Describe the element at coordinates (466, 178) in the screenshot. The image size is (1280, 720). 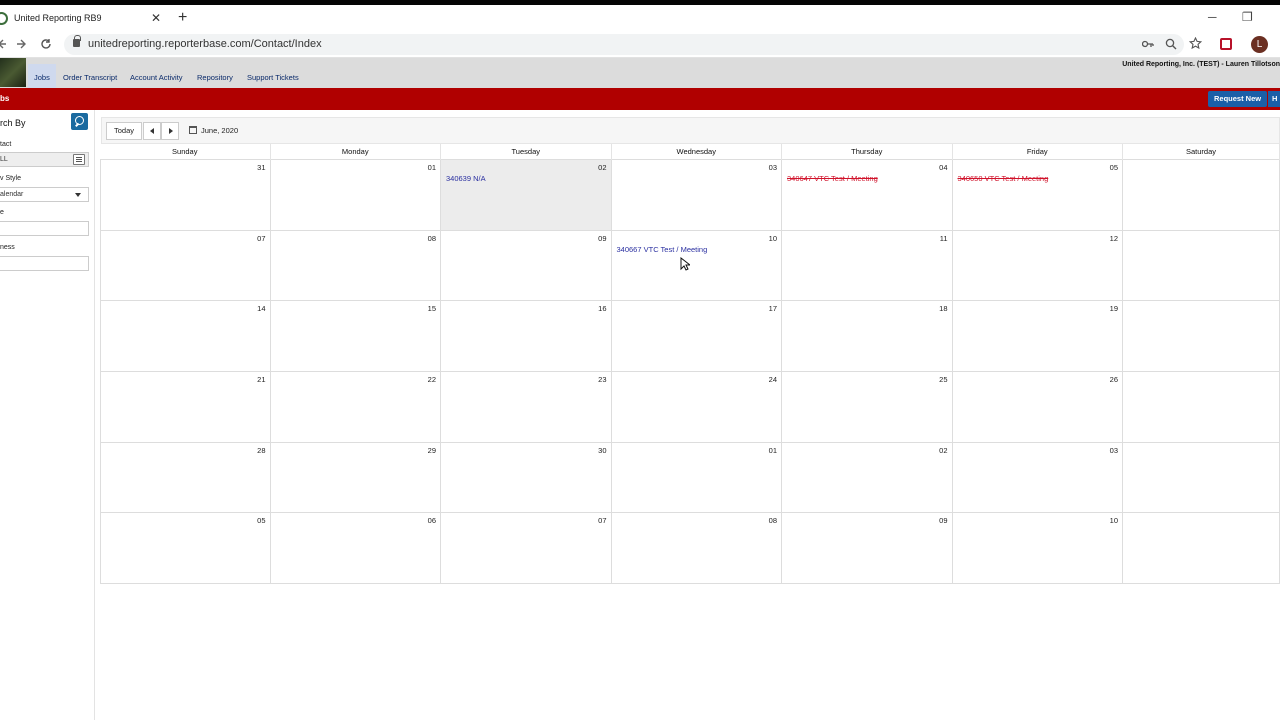
I see `calendar-event: 340639 N/A` at that location.